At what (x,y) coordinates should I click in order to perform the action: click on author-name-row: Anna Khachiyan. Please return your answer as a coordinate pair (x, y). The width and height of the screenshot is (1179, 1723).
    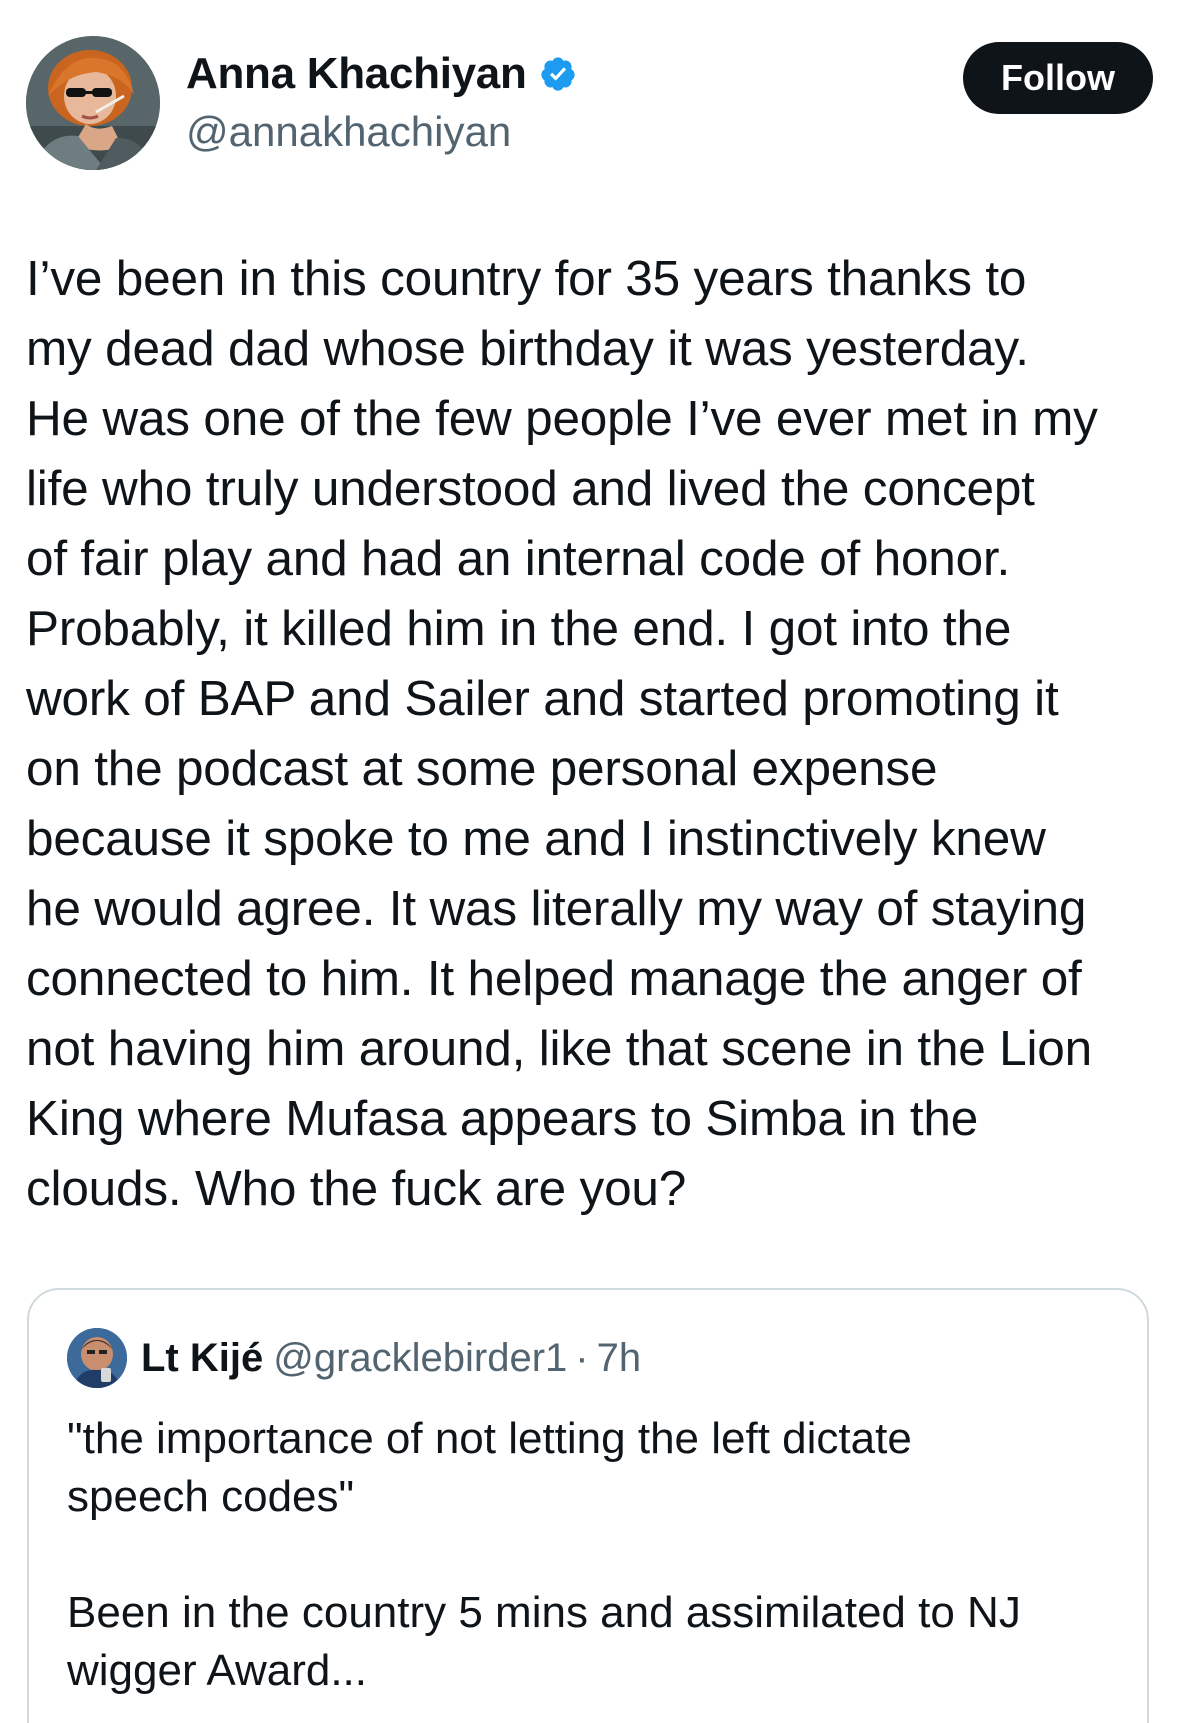
    Looking at the image, I should click on (381, 74).